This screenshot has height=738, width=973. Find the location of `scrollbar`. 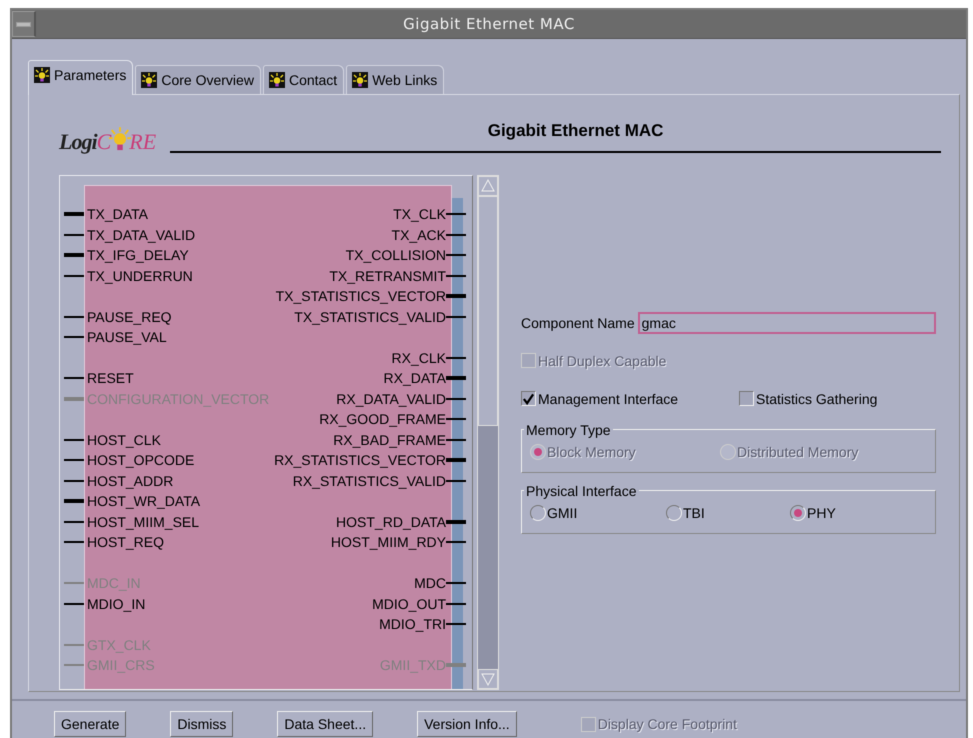

scrollbar is located at coordinates (488, 432).